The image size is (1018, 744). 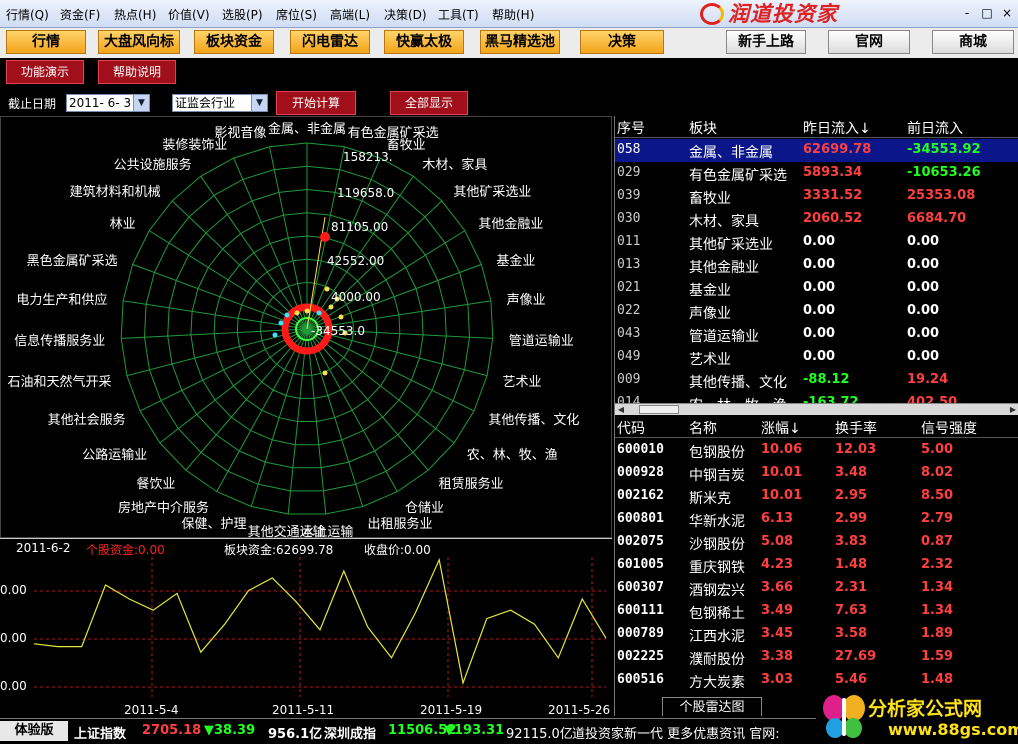 What do you see at coordinates (1012, 409) in the screenshot?
I see `scroll-right-icon: ▶` at bounding box center [1012, 409].